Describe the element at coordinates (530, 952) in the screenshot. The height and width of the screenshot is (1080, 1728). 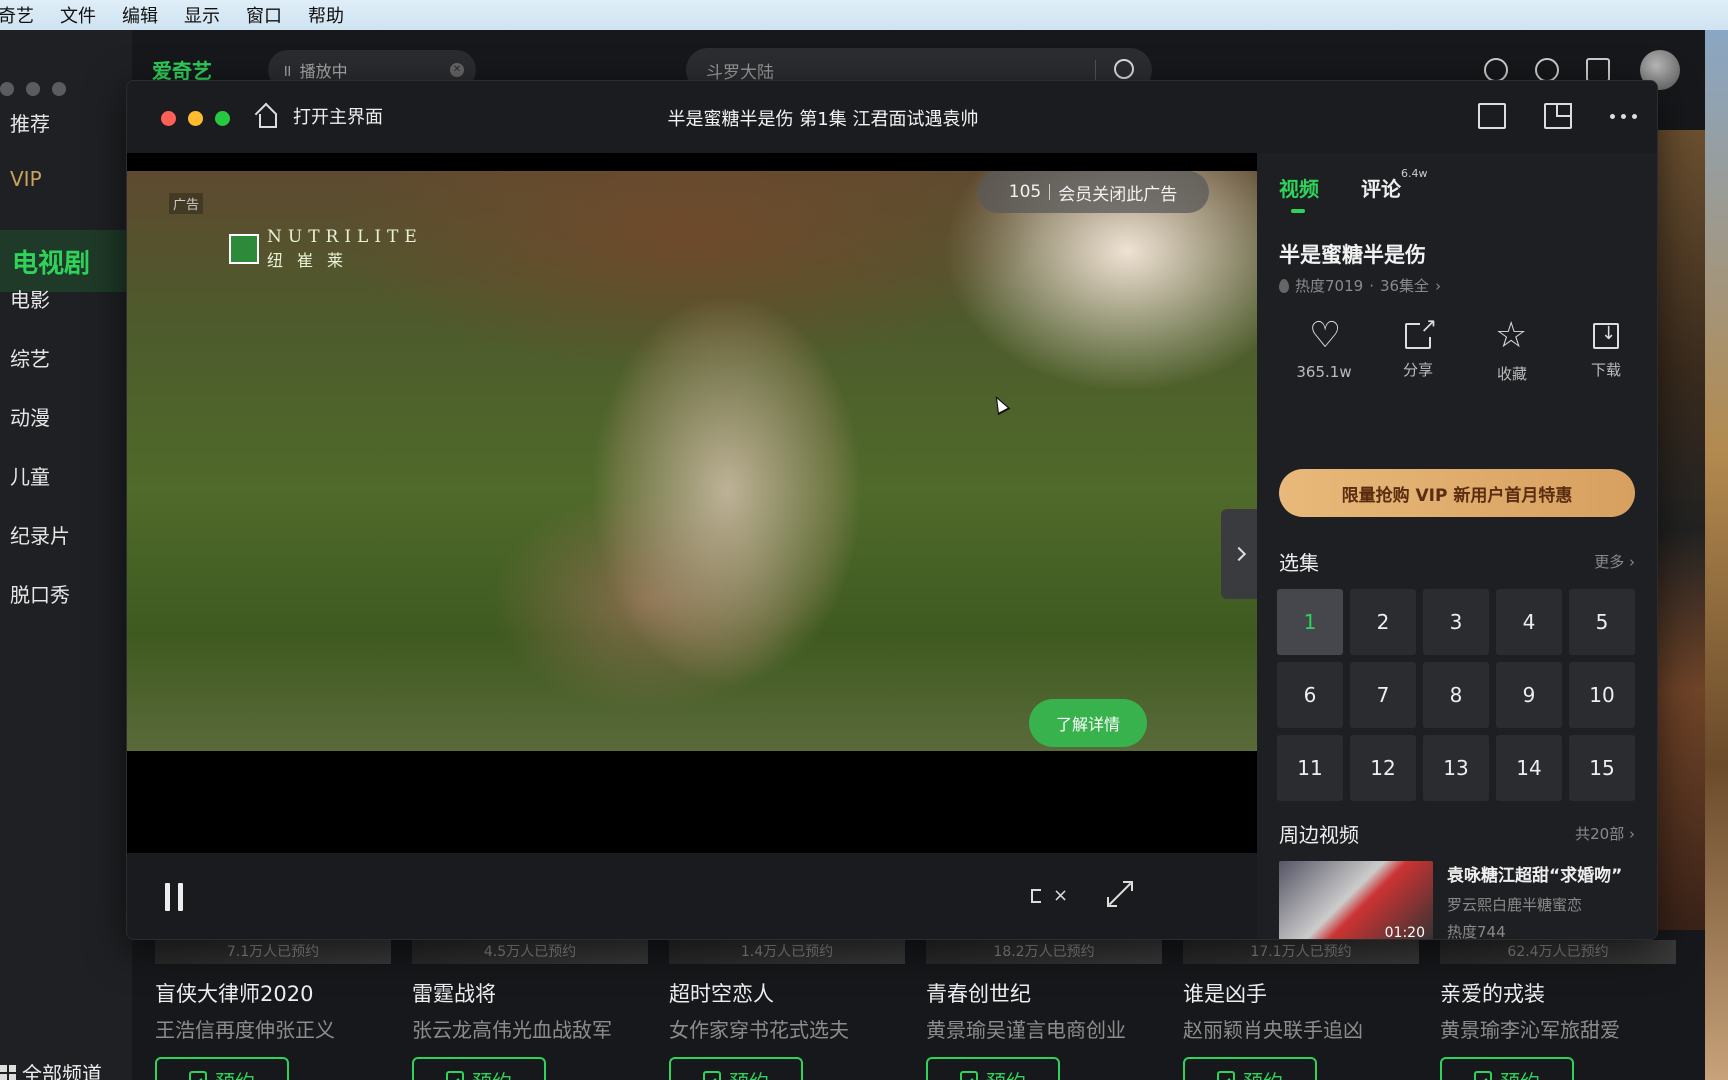
I see `reserve-count: 4.5万人已预约` at that location.